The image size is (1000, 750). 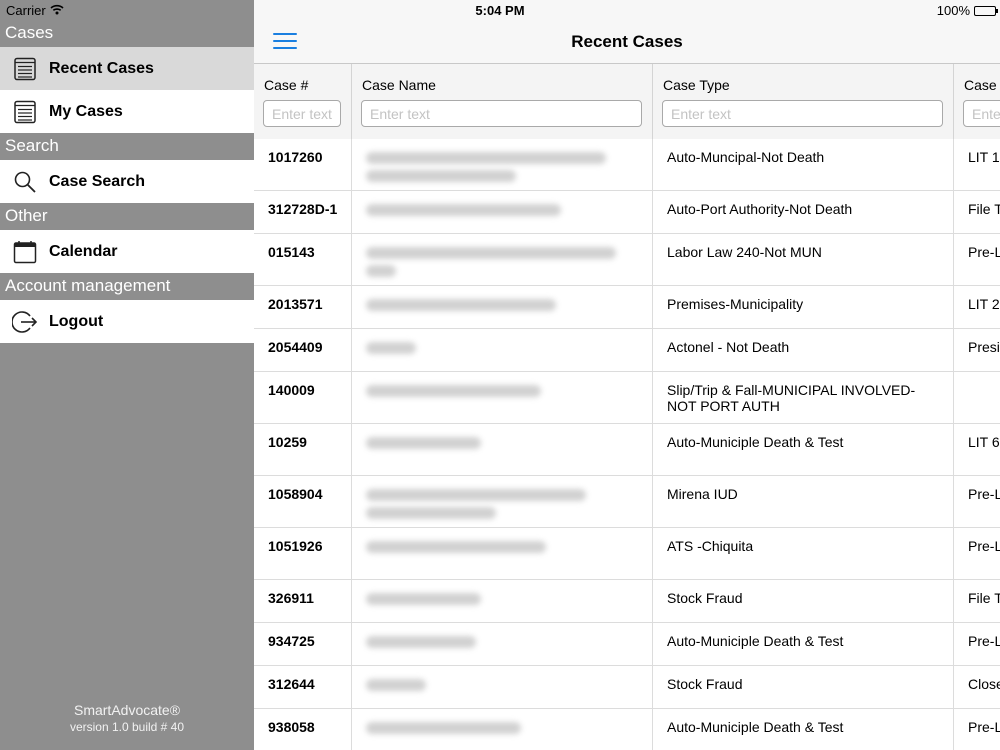 What do you see at coordinates (803, 259) in the screenshot?
I see `case-type-cell: Labor Law 240-Not MUN` at bounding box center [803, 259].